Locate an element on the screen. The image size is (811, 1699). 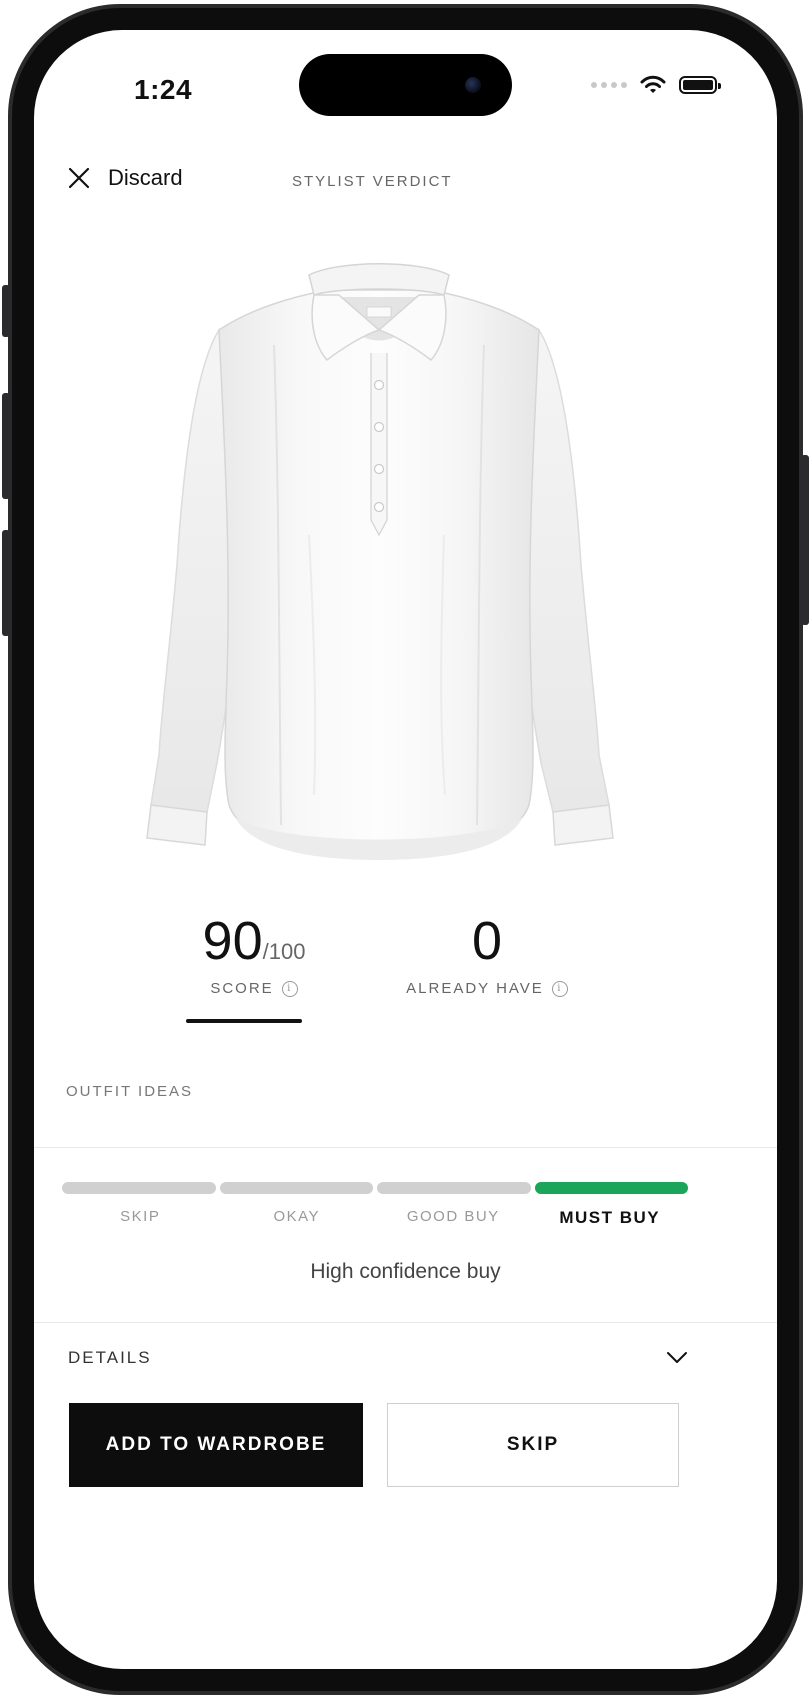
meter-segment-good-buy is located at coordinates (454, 1188).